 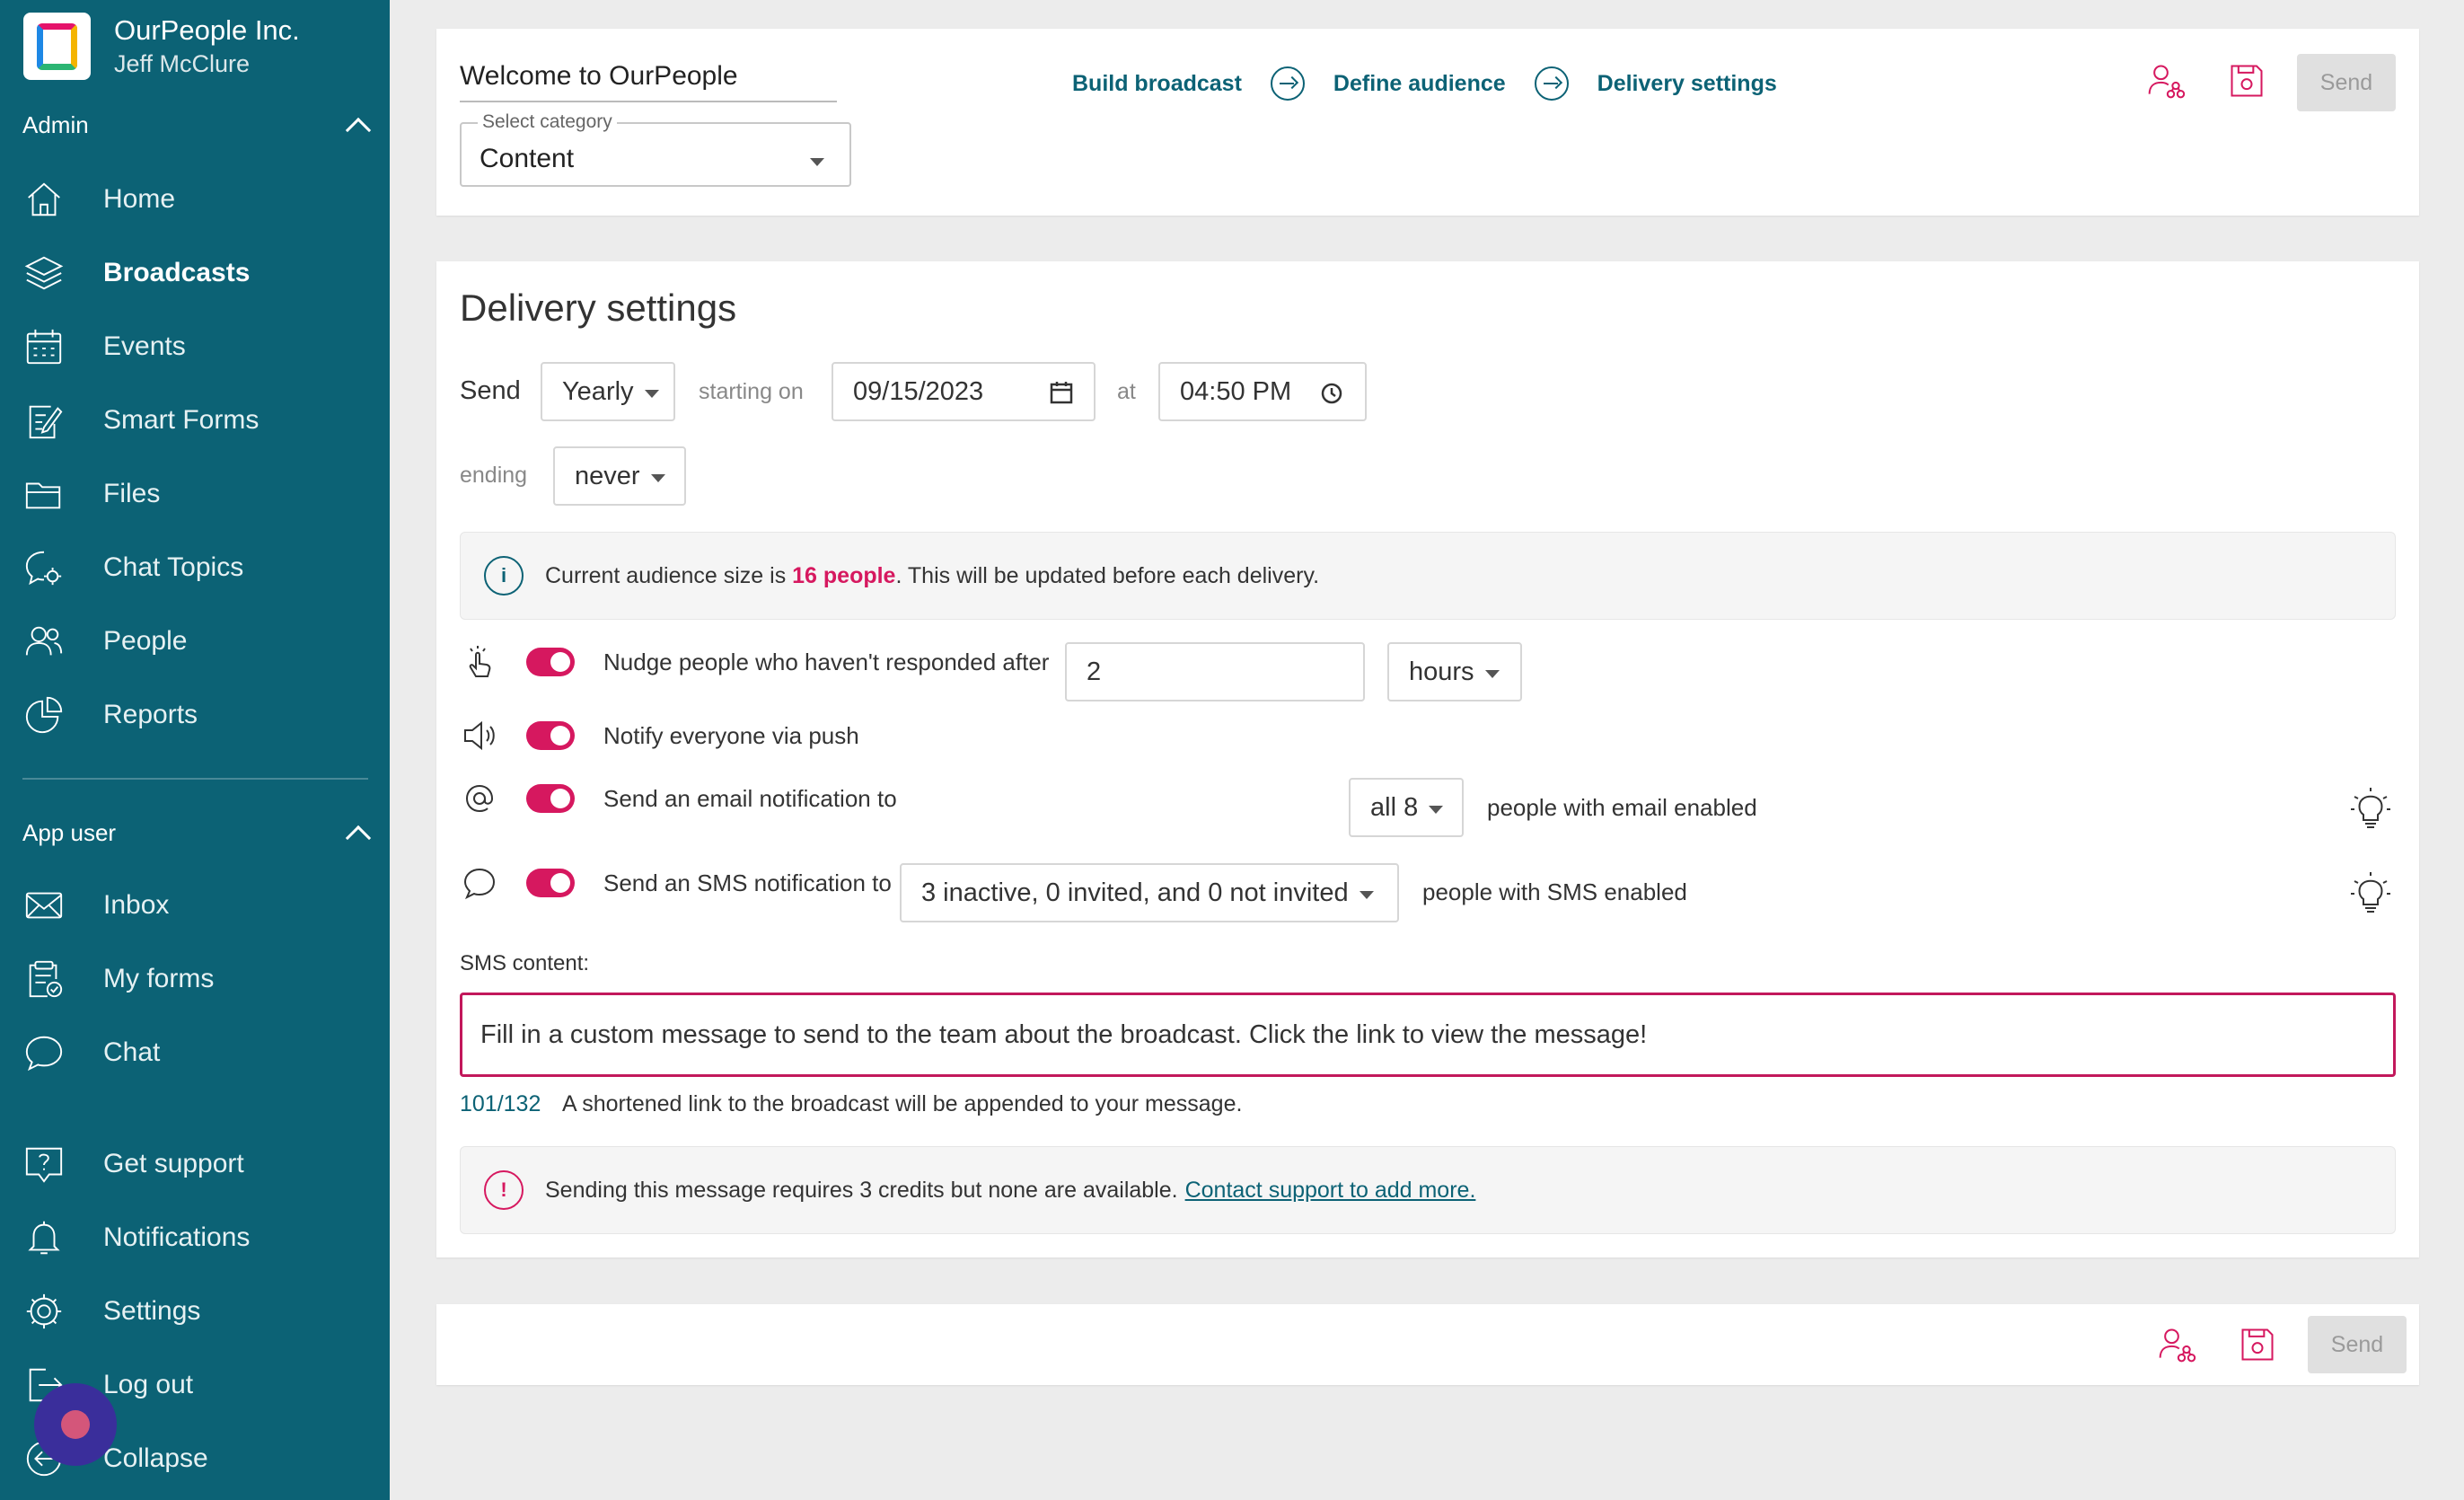 I want to click on brand: OurPeople Inc. Jeff McClure, so click(x=161, y=46).